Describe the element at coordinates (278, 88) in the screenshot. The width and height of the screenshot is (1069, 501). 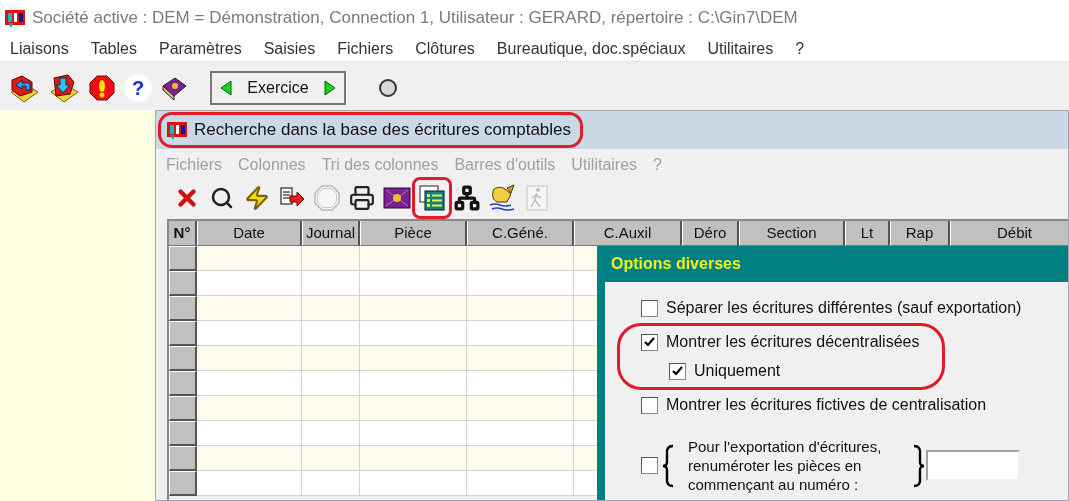
I see `exercise-button: Exercice` at that location.